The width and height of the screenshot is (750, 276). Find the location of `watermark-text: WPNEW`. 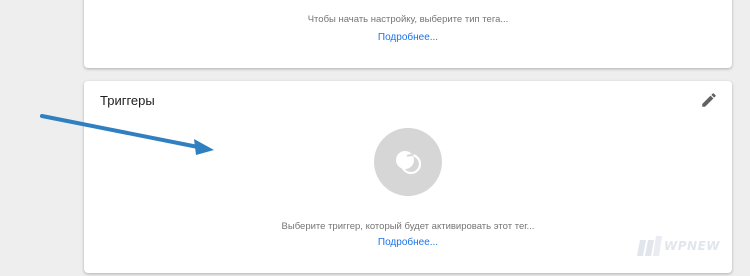

watermark-text: WPNEW is located at coordinates (692, 246).